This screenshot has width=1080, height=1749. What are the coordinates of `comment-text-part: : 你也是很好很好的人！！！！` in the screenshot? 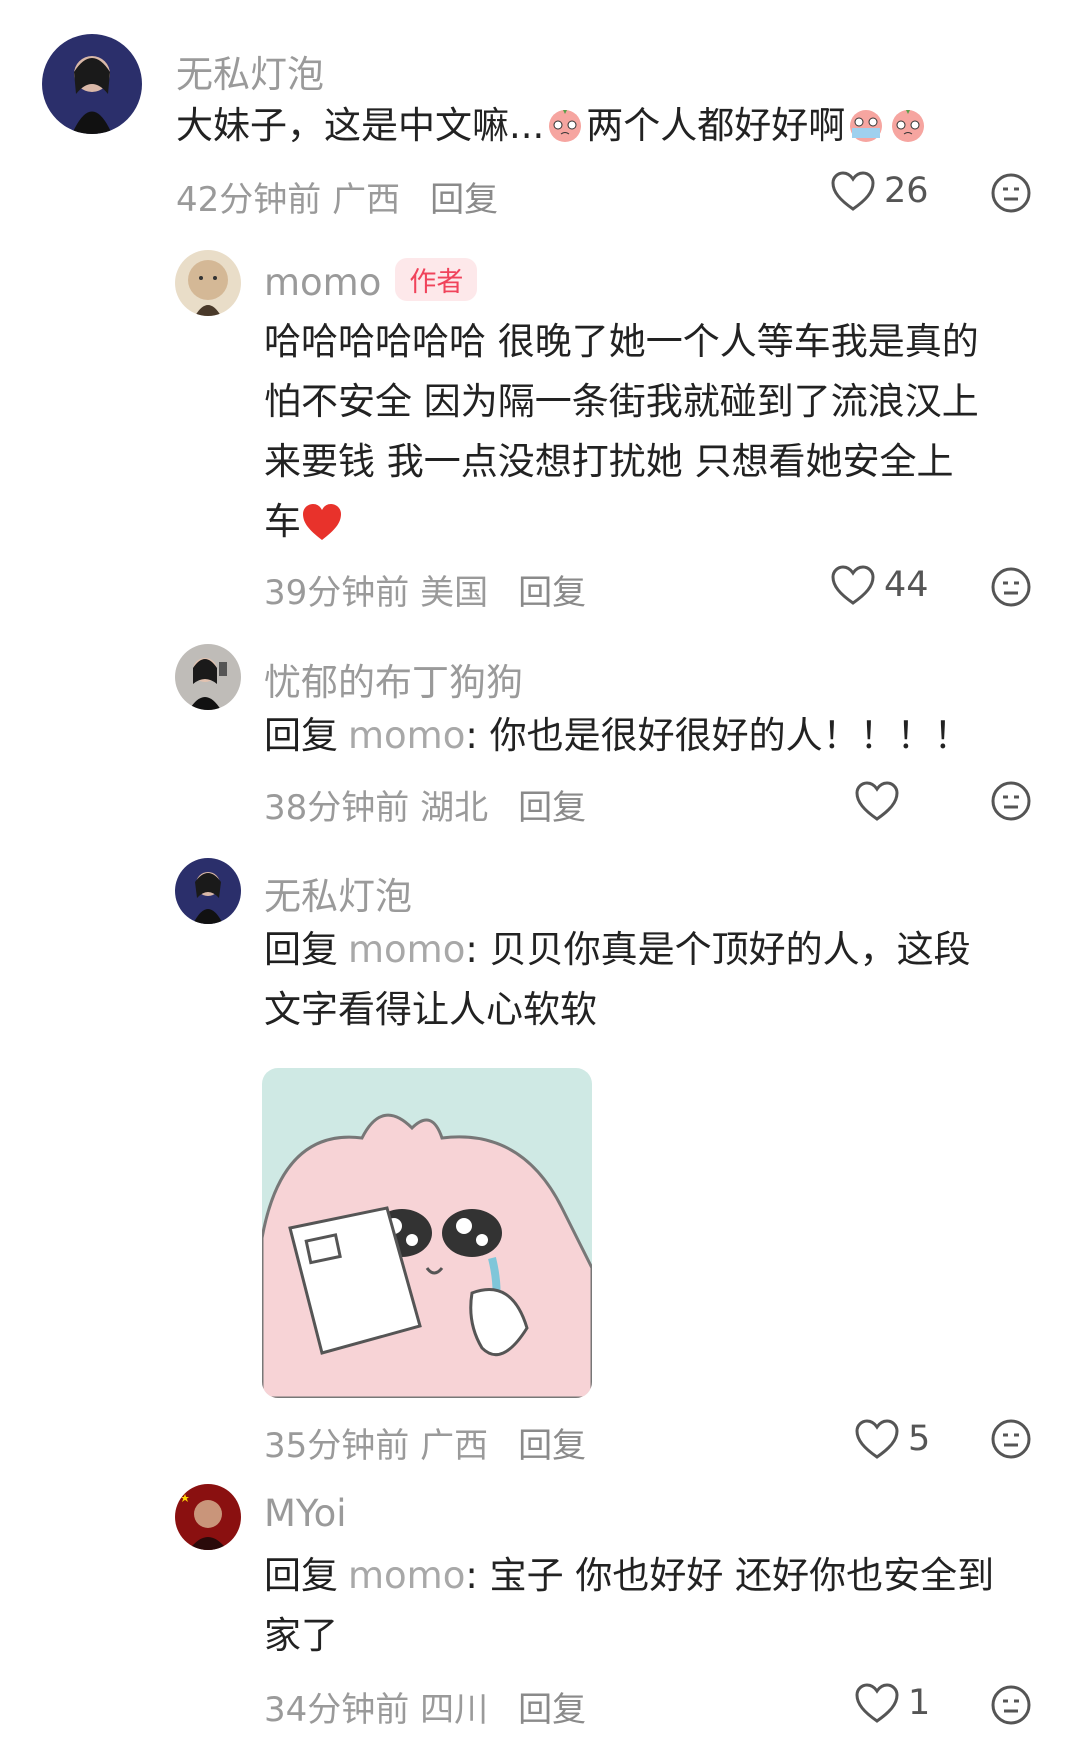 It's located at (718, 735).